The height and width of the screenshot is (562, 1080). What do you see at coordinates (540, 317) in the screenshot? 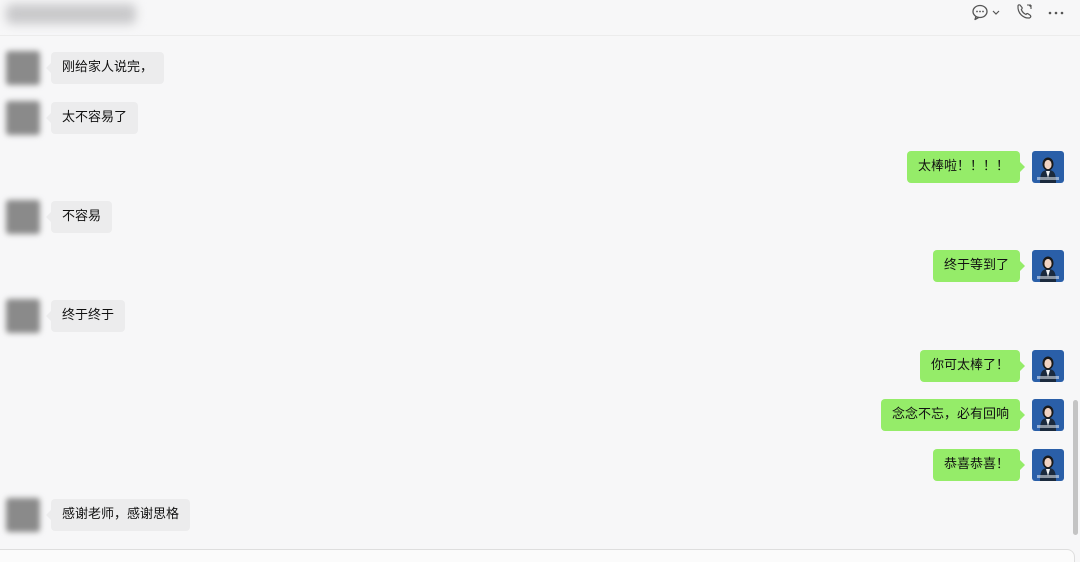
I see `message-row: 终于终于` at bounding box center [540, 317].